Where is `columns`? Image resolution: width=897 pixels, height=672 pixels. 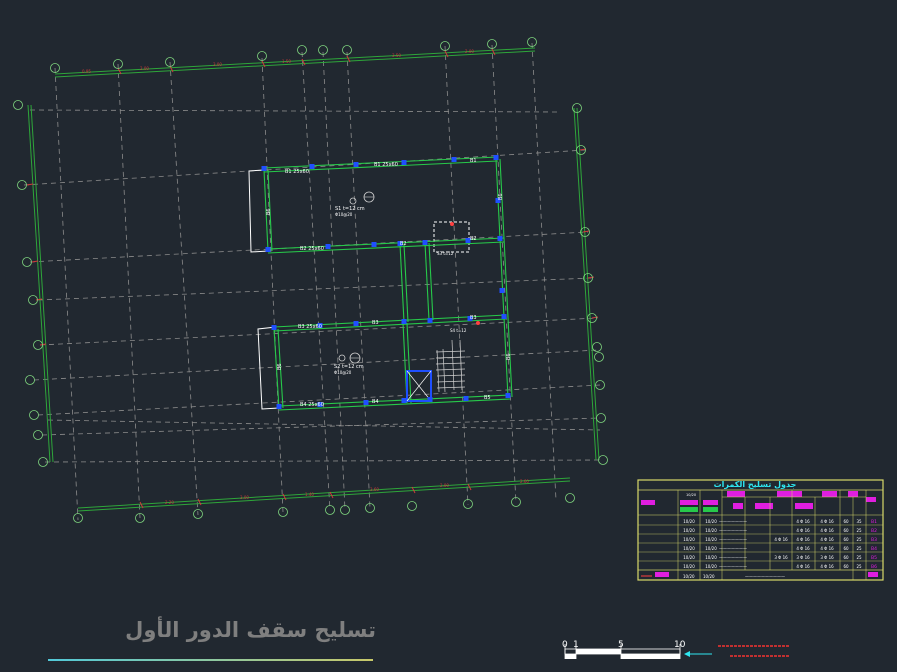 columns is located at coordinates (386, 282).